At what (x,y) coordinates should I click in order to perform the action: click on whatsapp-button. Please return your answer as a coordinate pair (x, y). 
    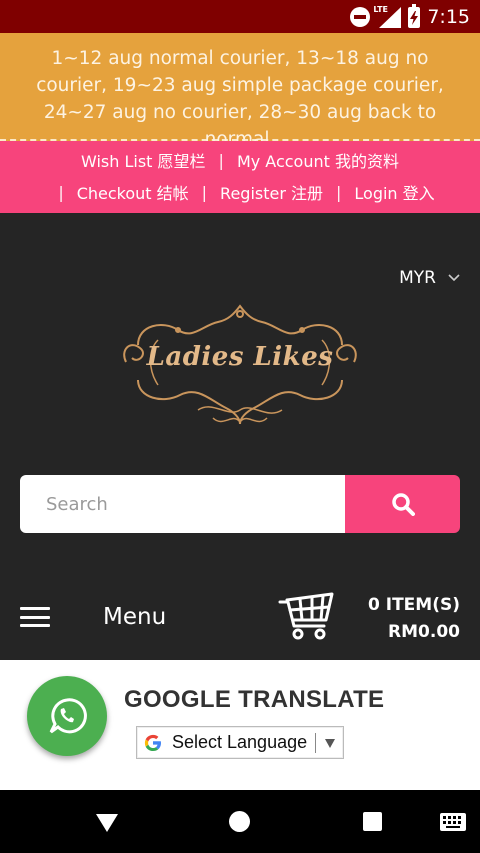
    Looking at the image, I should click on (67, 716).